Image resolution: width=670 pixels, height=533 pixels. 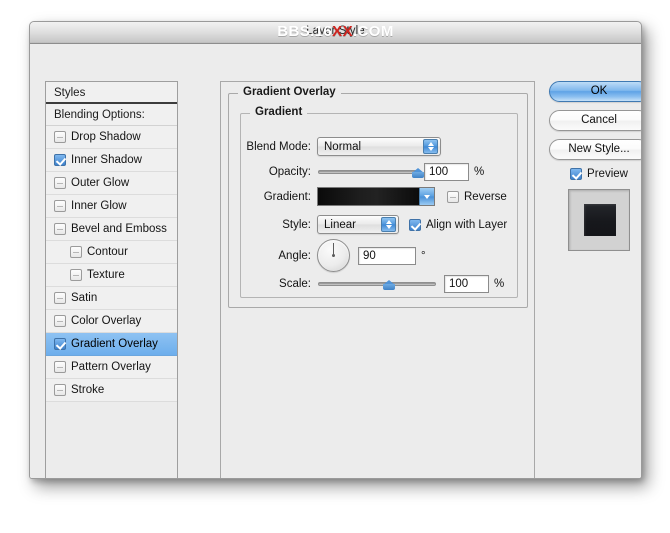 I want to click on angle-dial, so click(x=333, y=255).